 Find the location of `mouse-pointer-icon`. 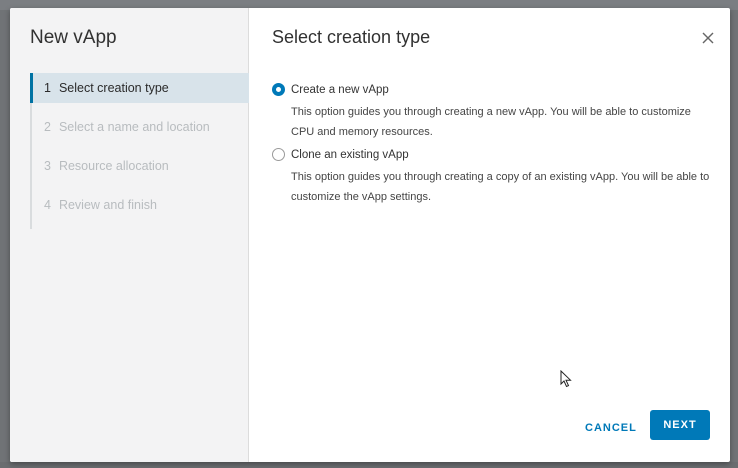

mouse-pointer-icon is located at coordinates (566, 379).